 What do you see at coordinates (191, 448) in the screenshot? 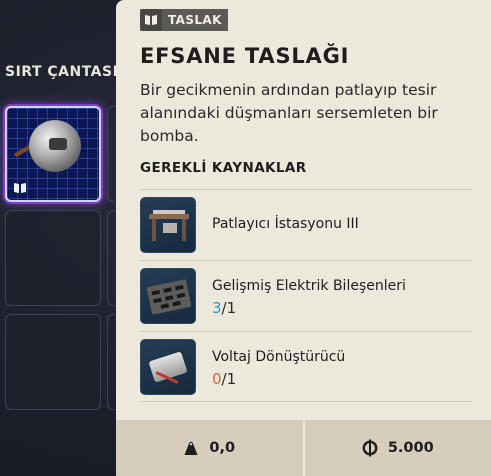
I see `weight-icon` at bounding box center [191, 448].